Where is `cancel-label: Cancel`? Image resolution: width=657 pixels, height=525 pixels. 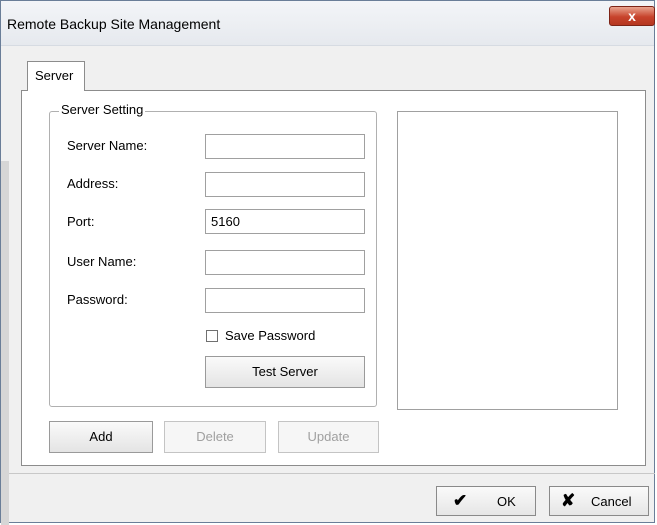 cancel-label: Cancel is located at coordinates (611, 501).